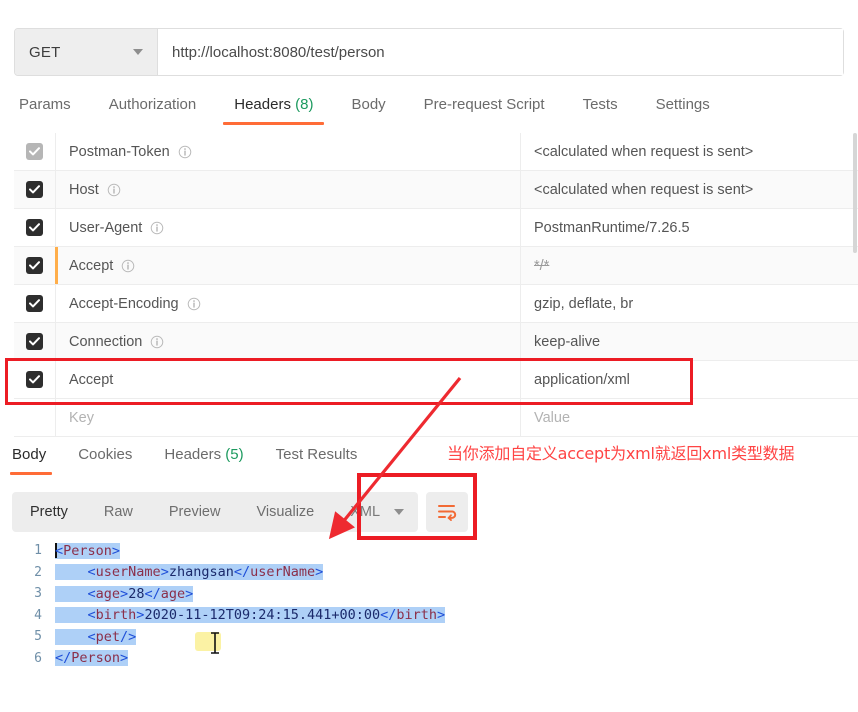 Image resolution: width=858 pixels, height=712 pixels. Describe the element at coordinates (429, 551) in the screenshot. I see `code-line: 1 <Person>` at that location.